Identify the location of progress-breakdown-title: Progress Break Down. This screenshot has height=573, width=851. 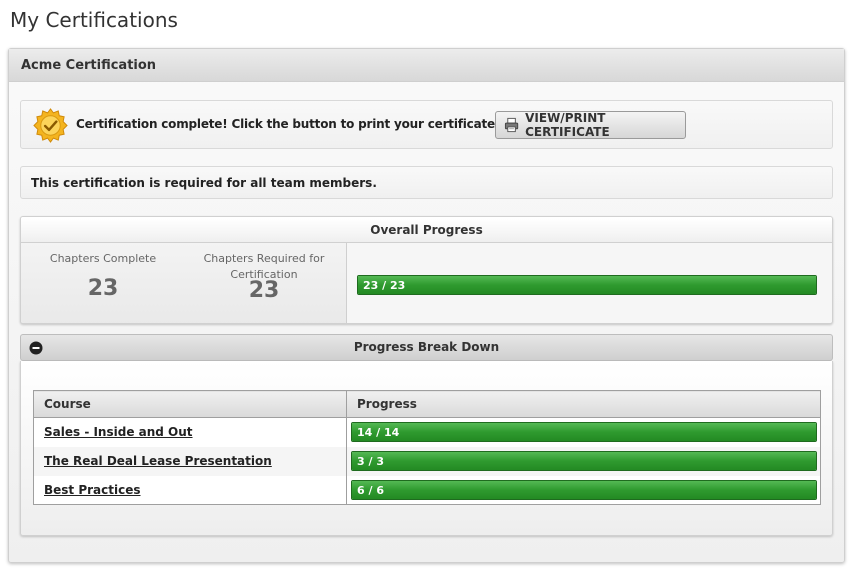
(426, 347).